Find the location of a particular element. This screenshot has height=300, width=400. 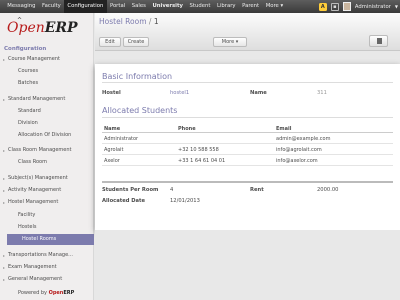

sidebar-item-activity-management: ▸ Activity Management is located at coordinates (47, 190).